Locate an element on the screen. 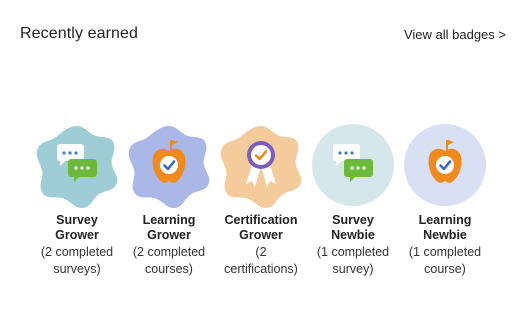 Image resolution: width=522 pixels, height=320 pixels. badge-name: Learning Newbie is located at coordinates (445, 228).